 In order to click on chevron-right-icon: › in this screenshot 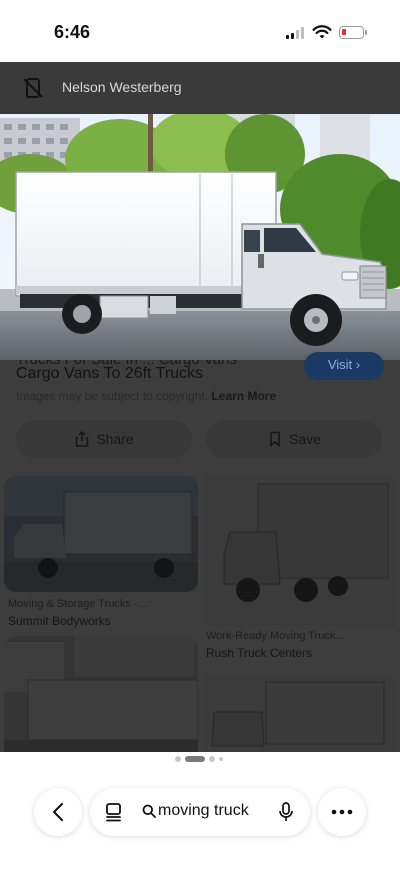, I will do `click(358, 364)`.